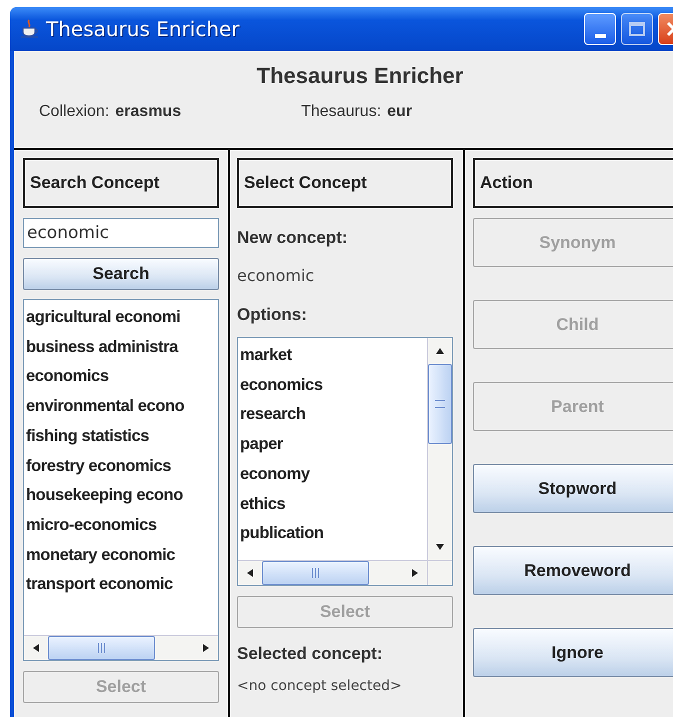 The width and height of the screenshot is (673, 717). I want to click on vertical-scrollbar, so click(439, 449).